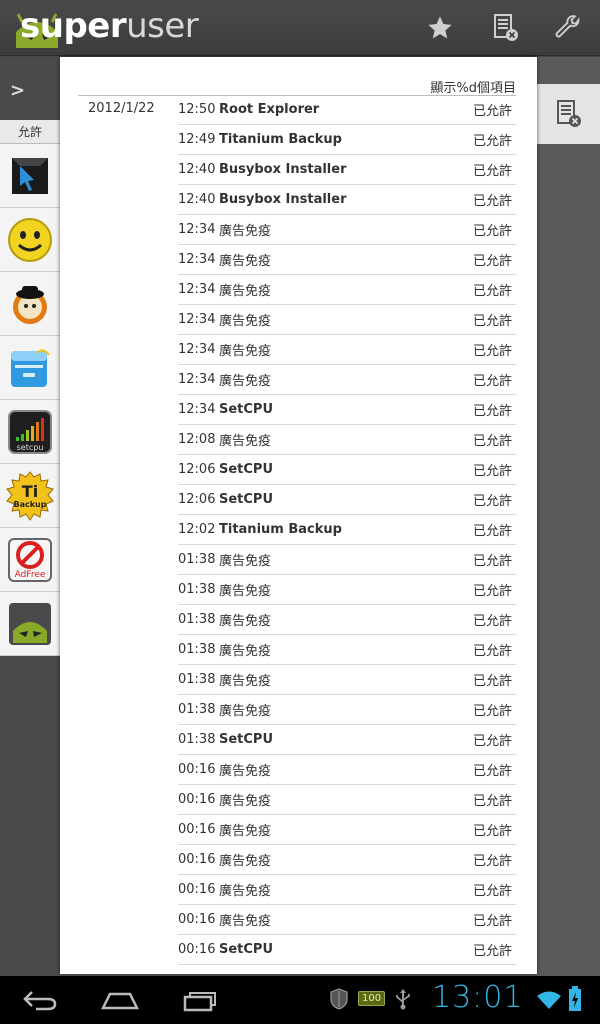 This screenshot has width=600, height=1024. What do you see at coordinates (347, 140) in the screenshot?
I see `log-row: 12:49 Titanium Backup 已允許` at bounding box center [347, 140].